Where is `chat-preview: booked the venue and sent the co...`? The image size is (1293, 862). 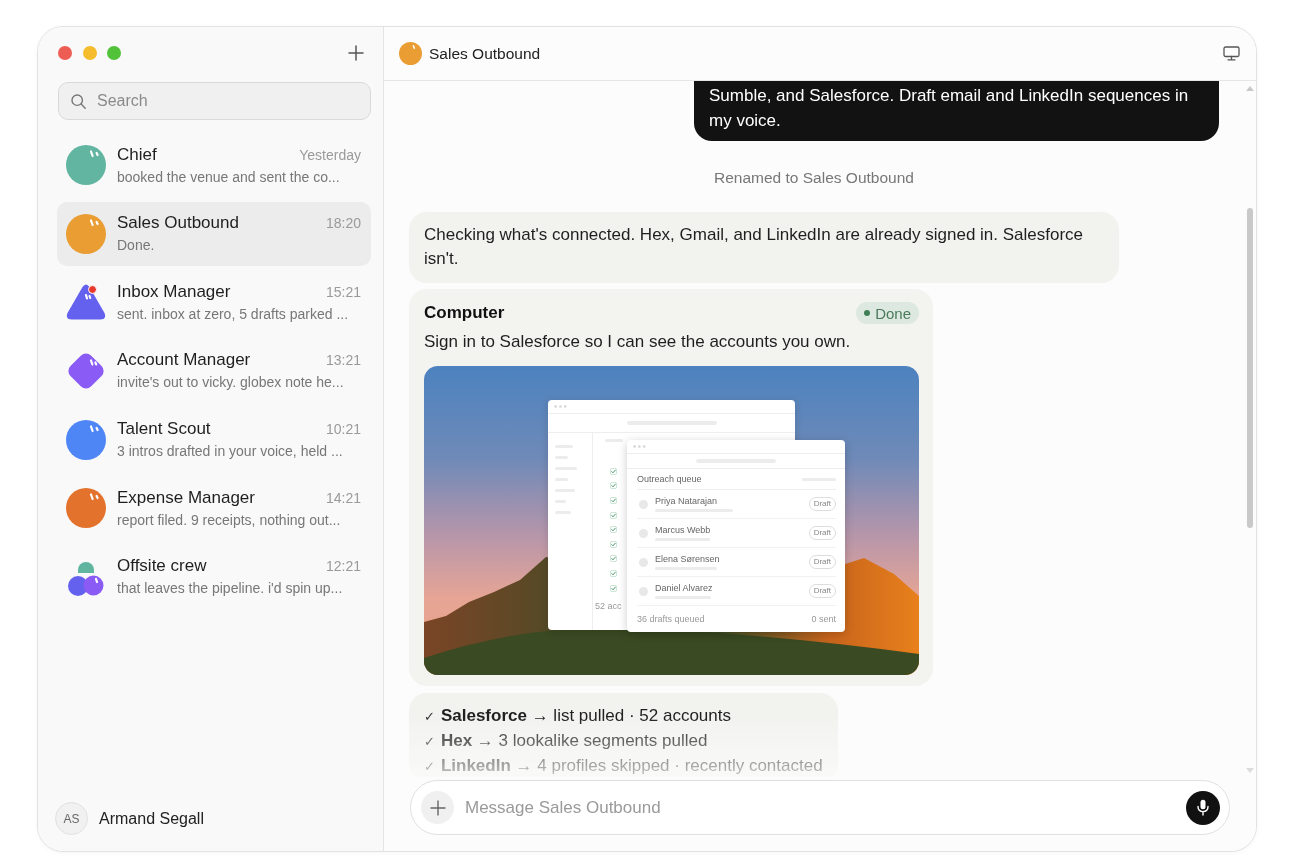
chat-preview: booked the venue and sent the co... is located at coordinates (229, 177).